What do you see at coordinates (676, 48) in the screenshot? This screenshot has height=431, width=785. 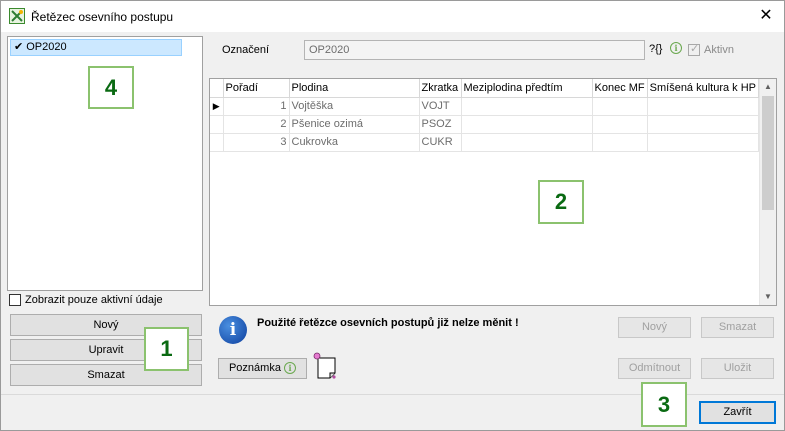 I see `info-icon: i` at bounding box center [676, 48].